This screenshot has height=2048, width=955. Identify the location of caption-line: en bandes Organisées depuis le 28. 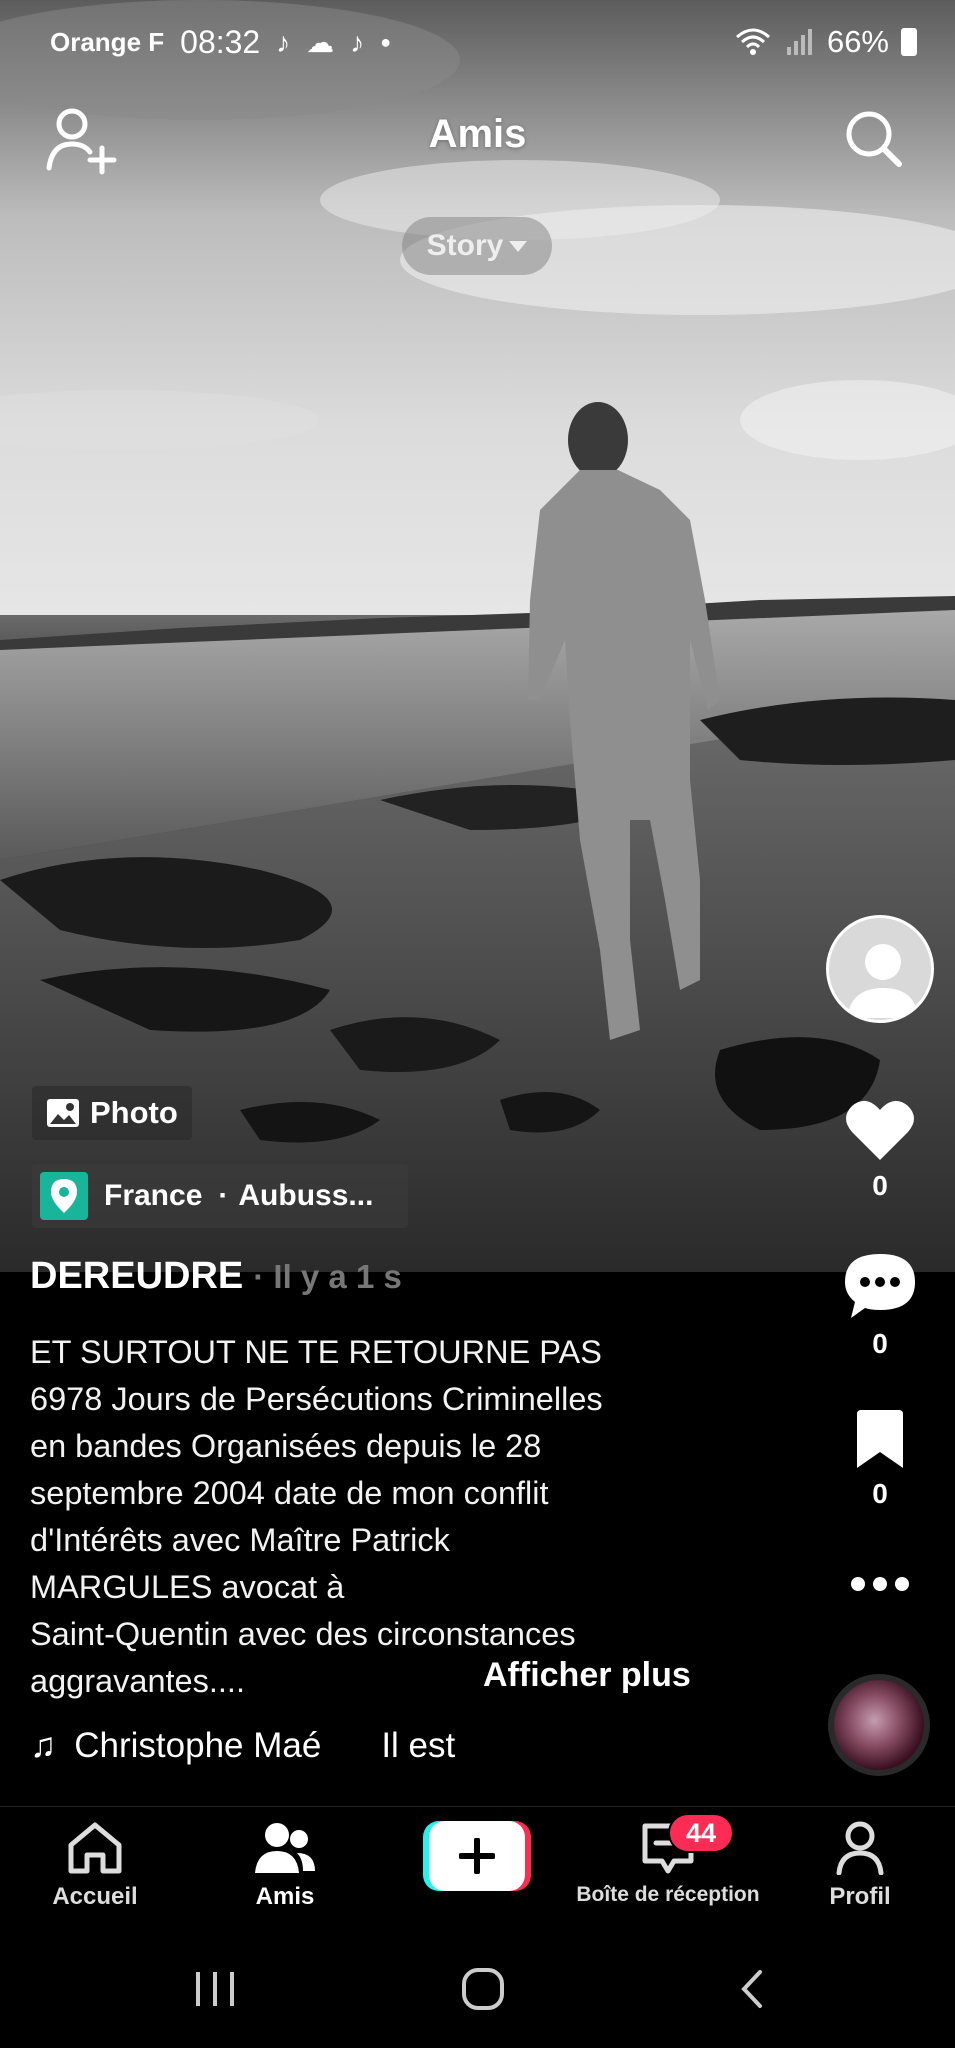
(286, 1446).